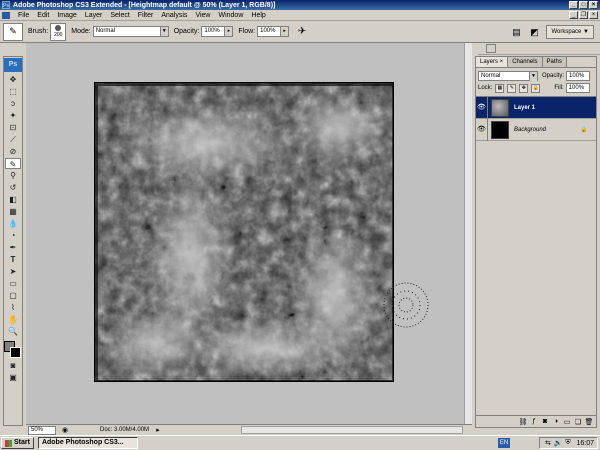 The height and width of the screenshot is (450, 600). I want to click on healing-brush-tool-icon: ⊘, so click(13, 151).